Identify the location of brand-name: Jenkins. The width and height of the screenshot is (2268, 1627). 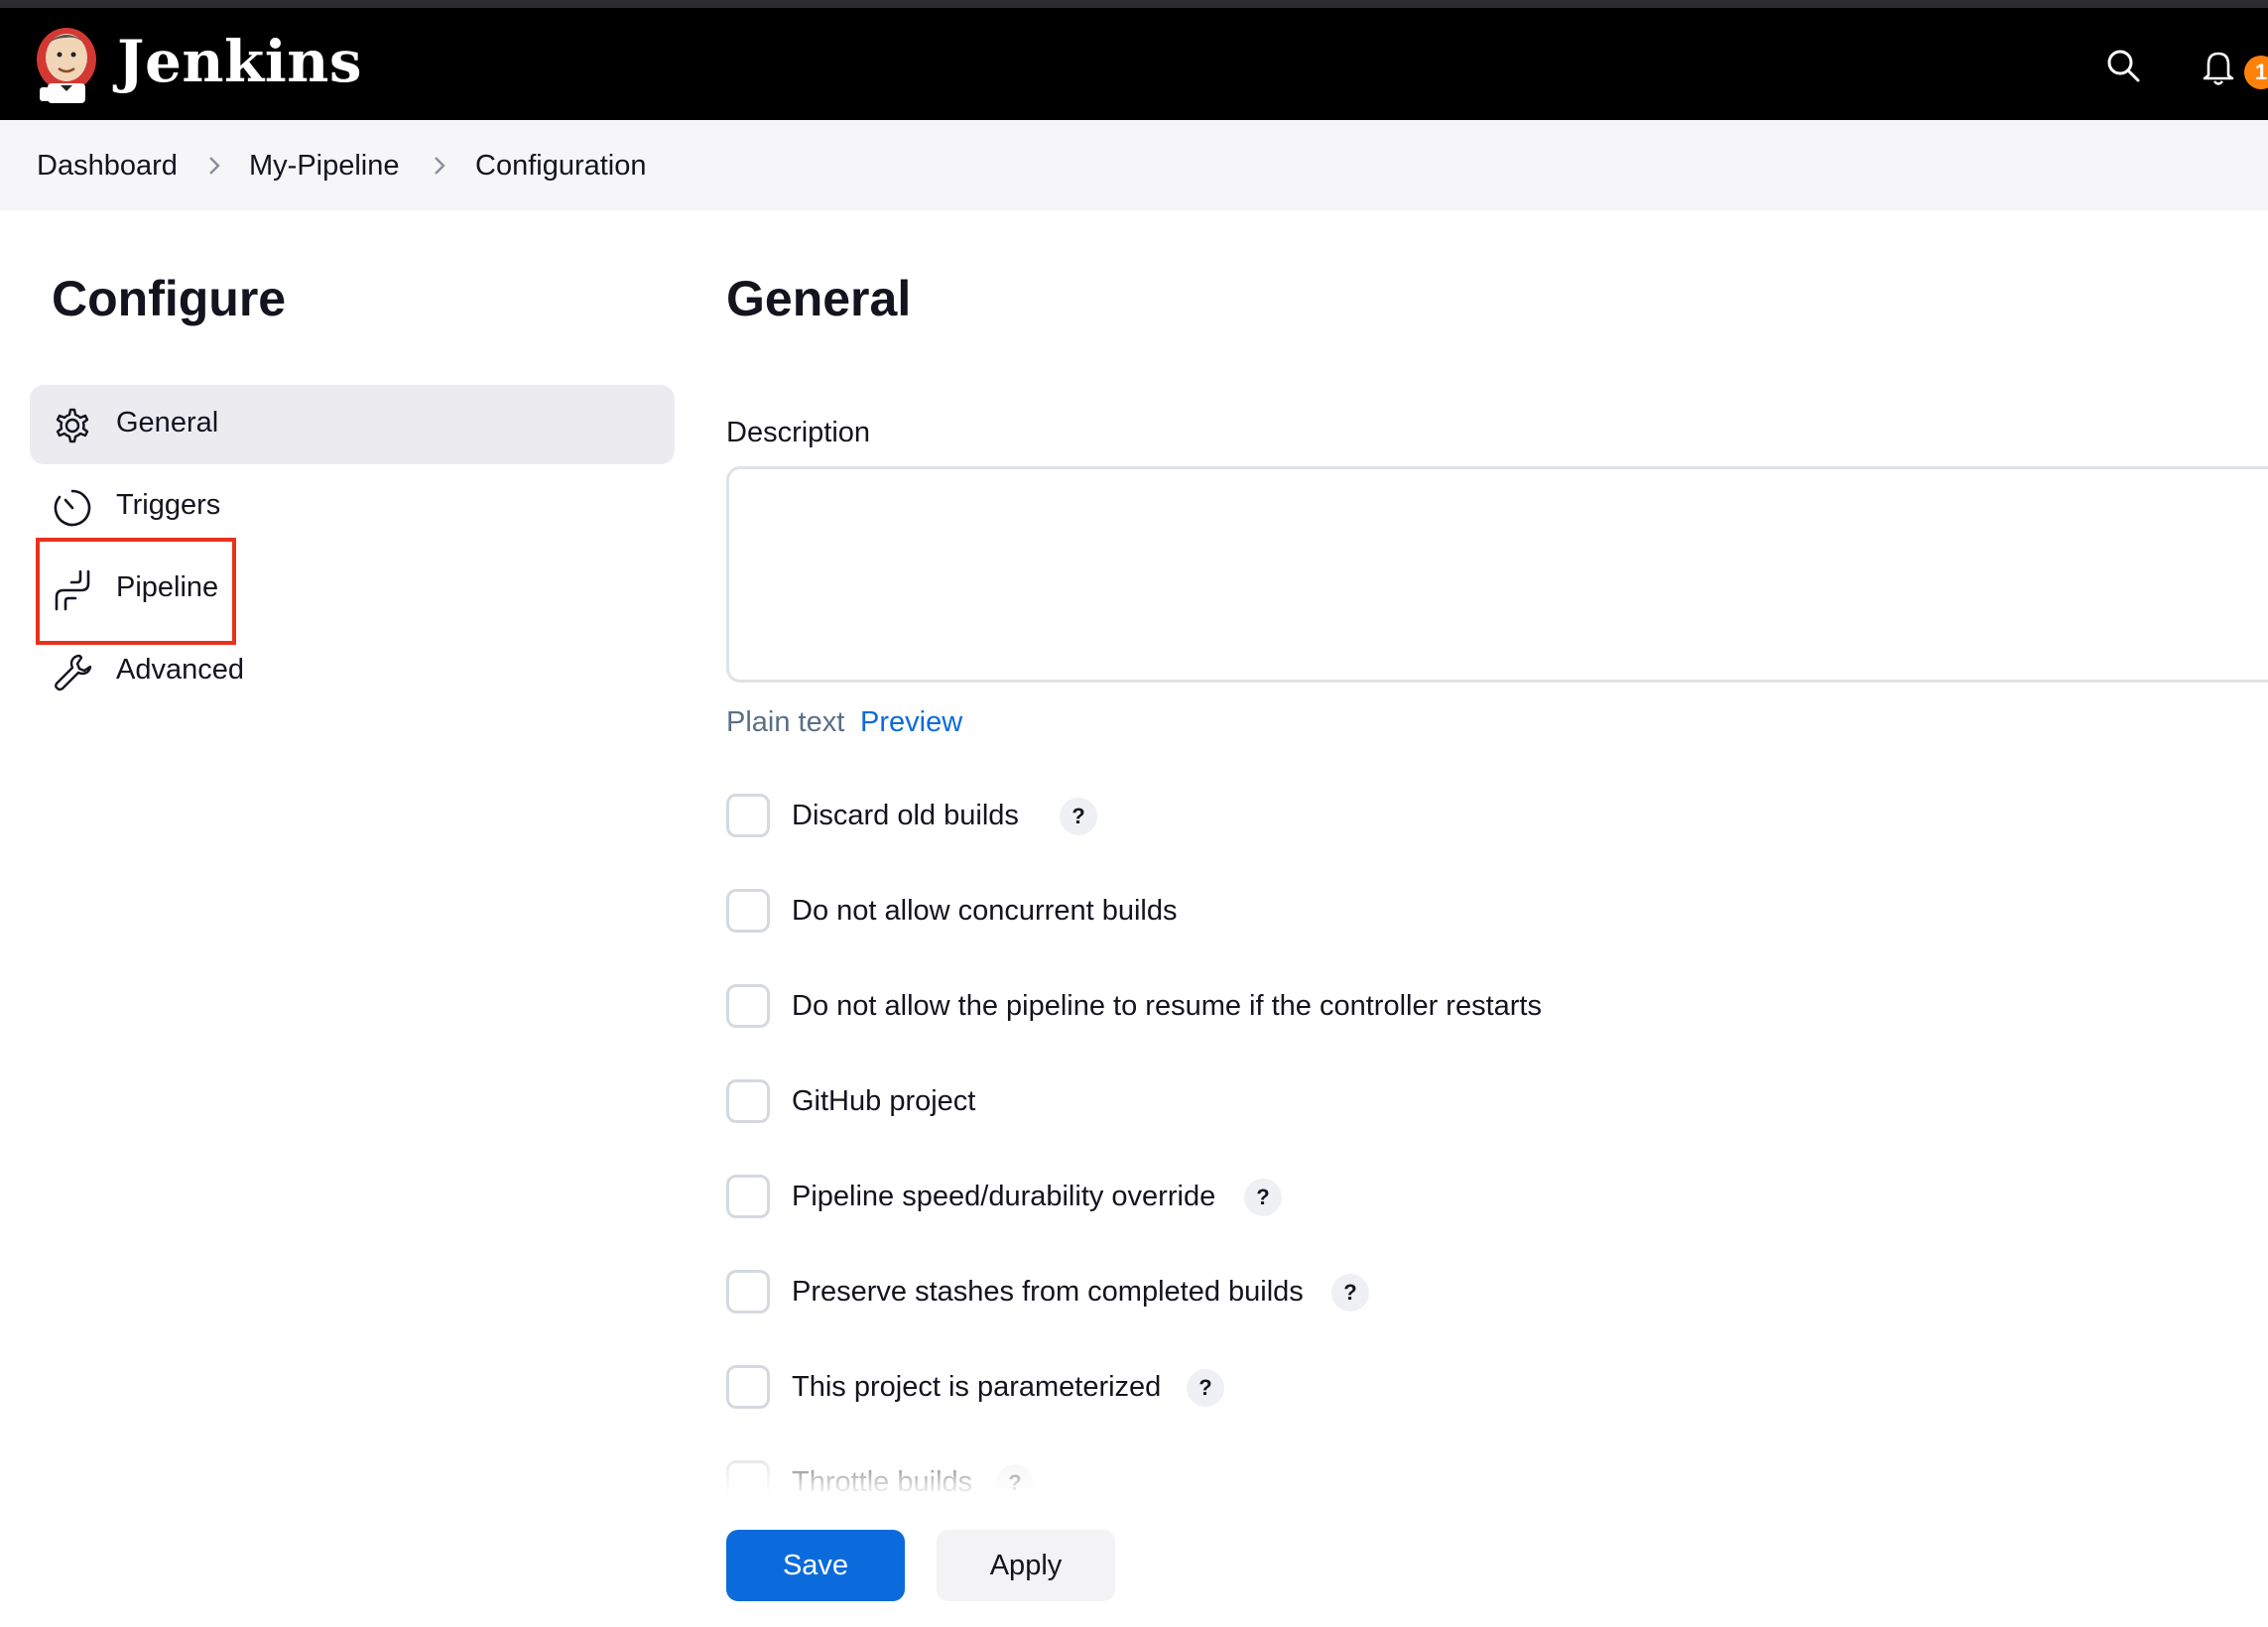
(239, 61).